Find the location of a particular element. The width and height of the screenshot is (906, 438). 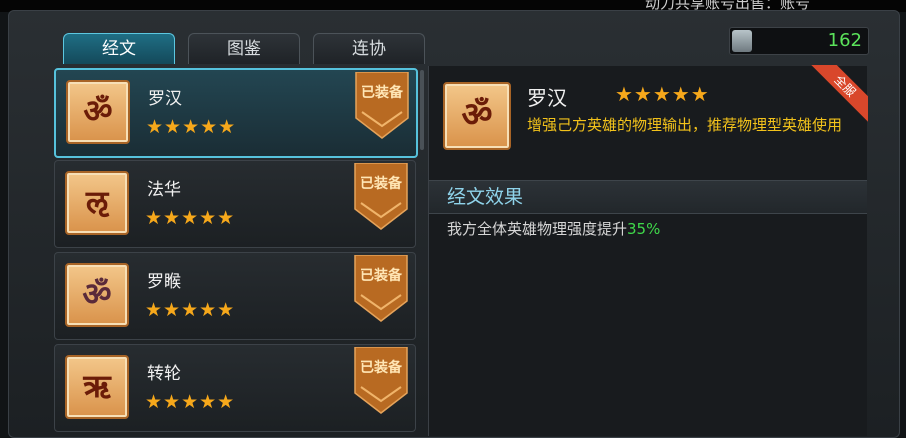

effect-section-header: 经文效果 is located at coordinates (648, 197).